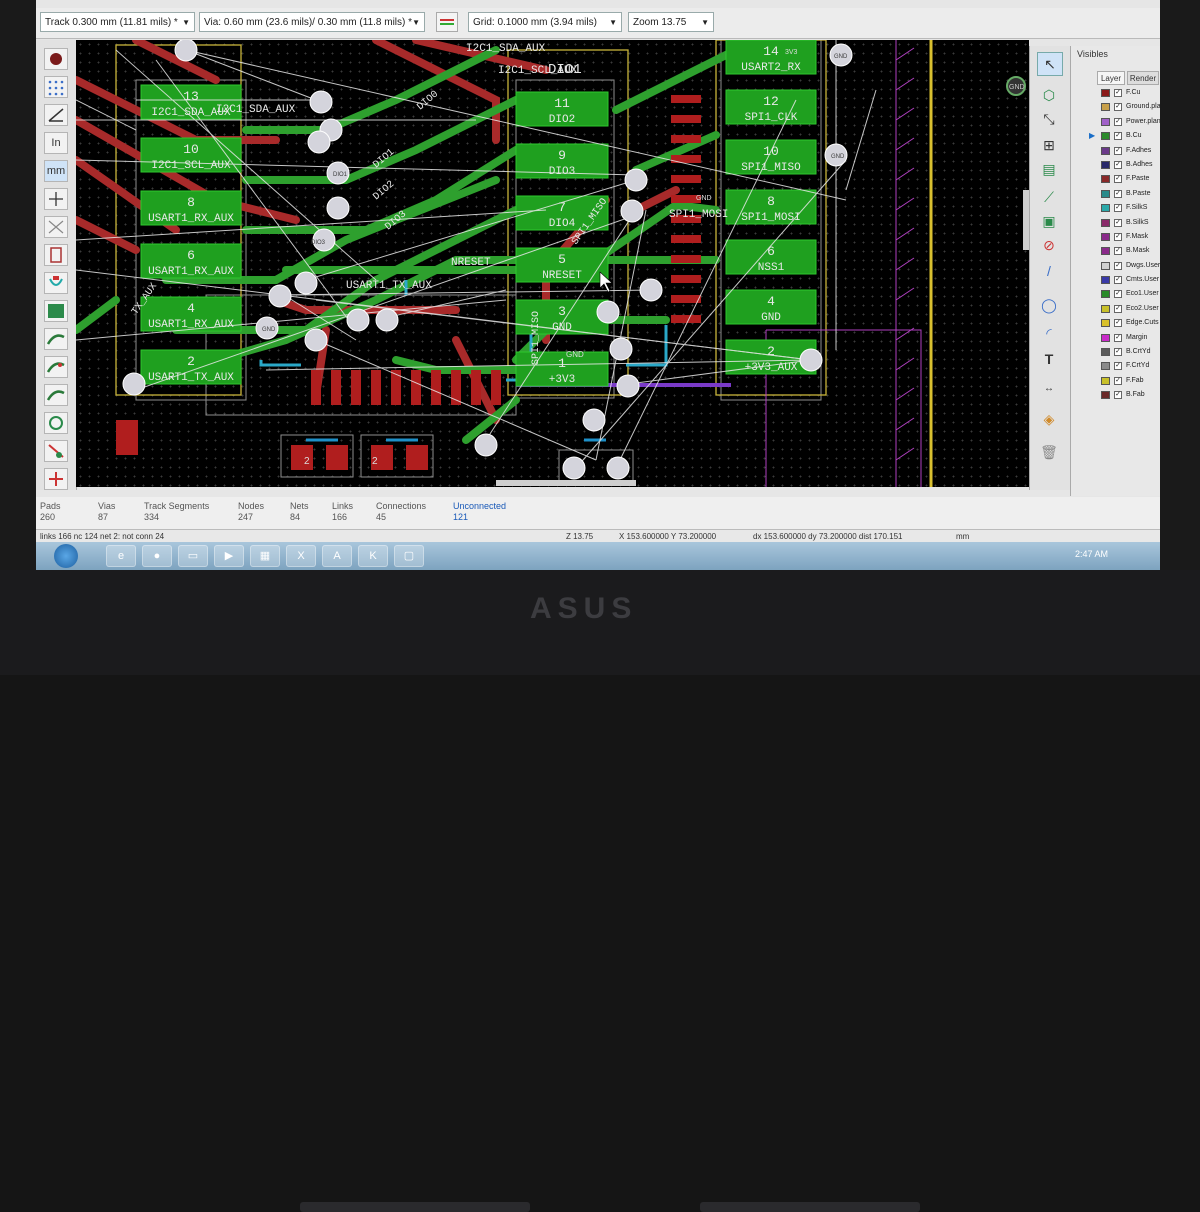 The width and height of the screenshot is (1200, 1212). Describe the element at coordinates (229, 556) in the screenshot. I see `media-taskbar-icon: ▶` at that location.